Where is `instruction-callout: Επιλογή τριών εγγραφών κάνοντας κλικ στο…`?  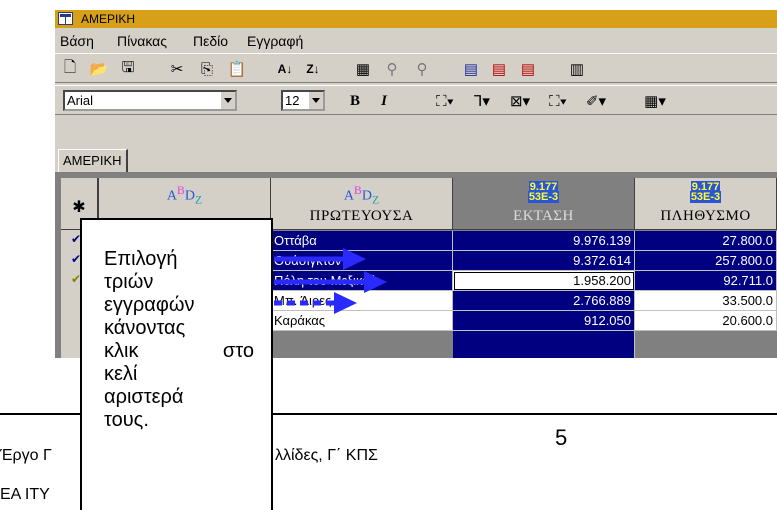
instruction-callout: Επιλογή τριών εγγραφών κάνοντας κλικ στο… is located at coordinates (176, 364).